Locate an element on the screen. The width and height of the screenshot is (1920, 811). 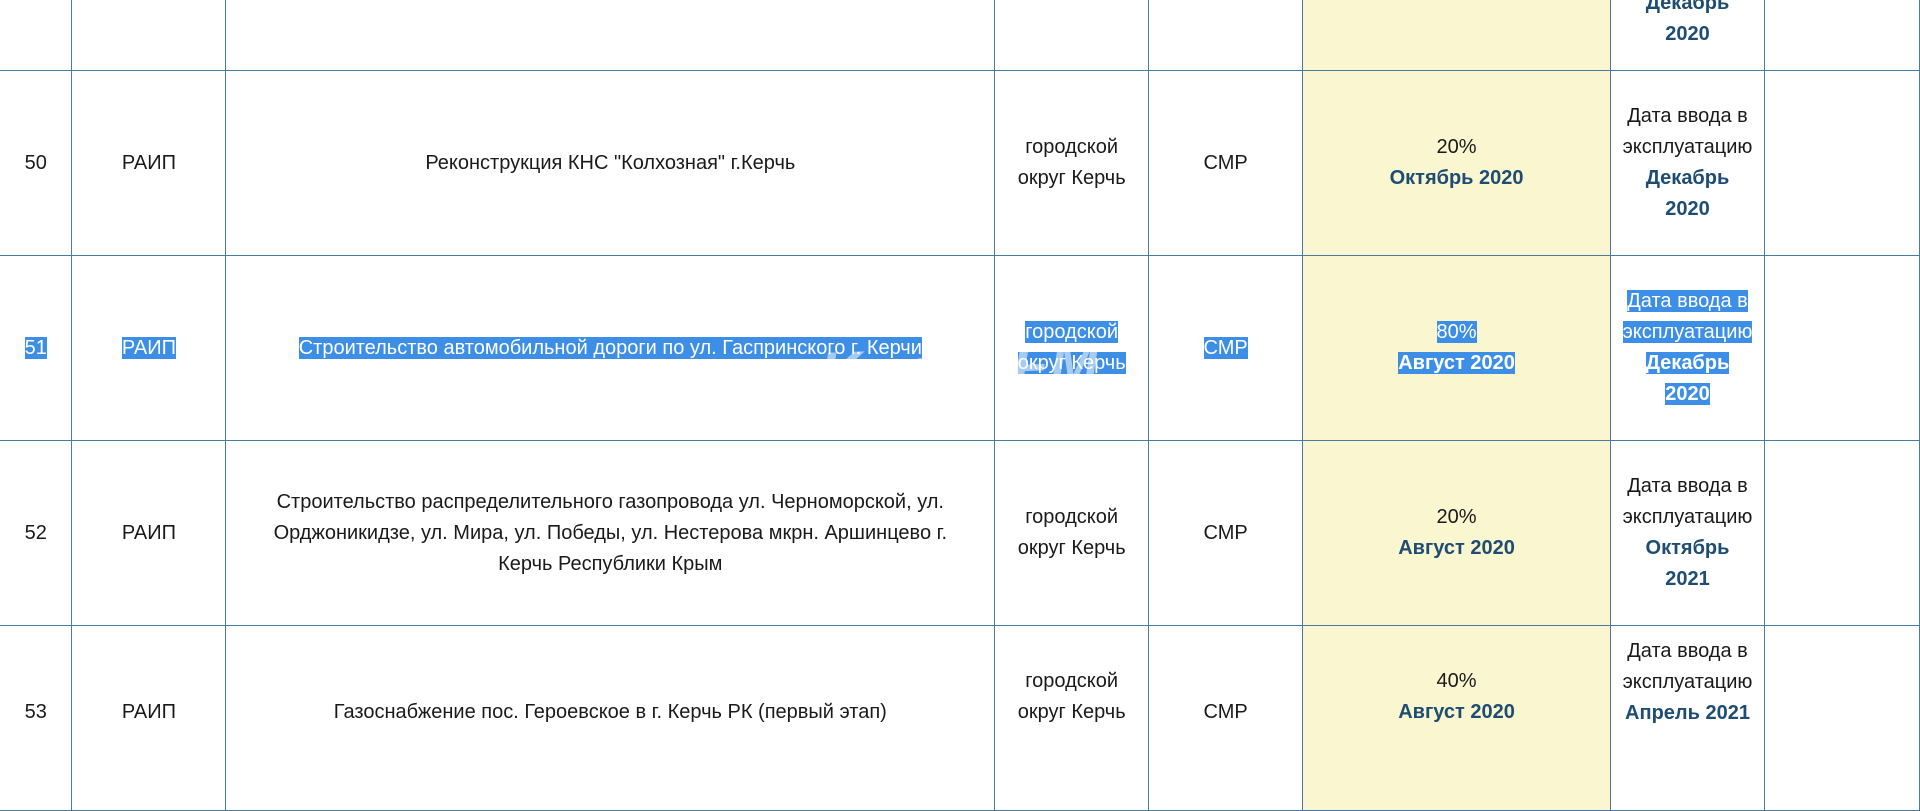
row-number: 53 is located at coordinates (36, 718).